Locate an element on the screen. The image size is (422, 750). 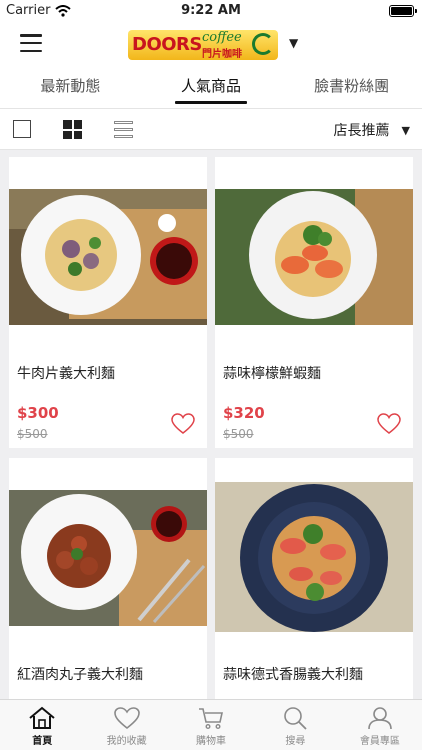
navigation-bar: DOORS coffee 門片咖啡 ▼ is located at coordinates (211, 44).